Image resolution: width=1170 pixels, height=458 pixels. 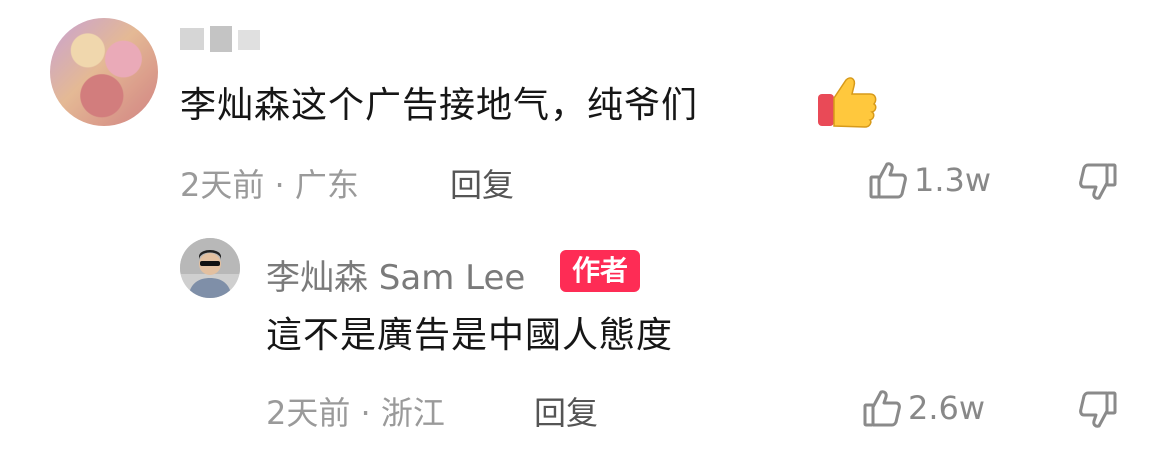 I want to click on avatar-image, so click(x=210, y=268).